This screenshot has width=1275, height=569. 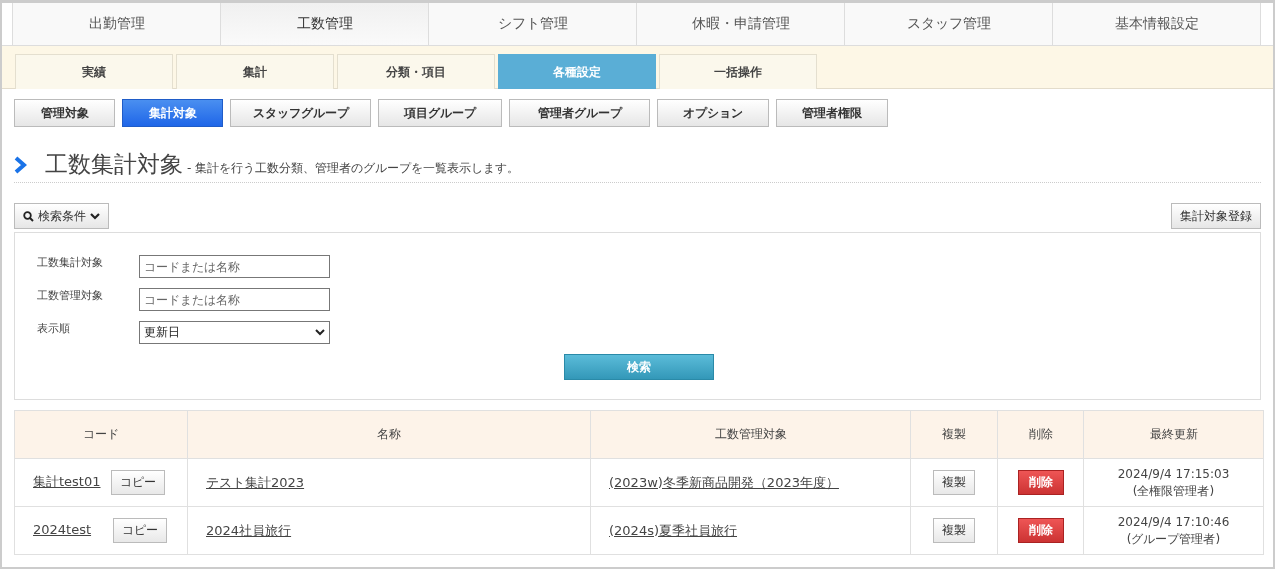 I want to click on settings-button: オプション, so click(x=713, y=113).